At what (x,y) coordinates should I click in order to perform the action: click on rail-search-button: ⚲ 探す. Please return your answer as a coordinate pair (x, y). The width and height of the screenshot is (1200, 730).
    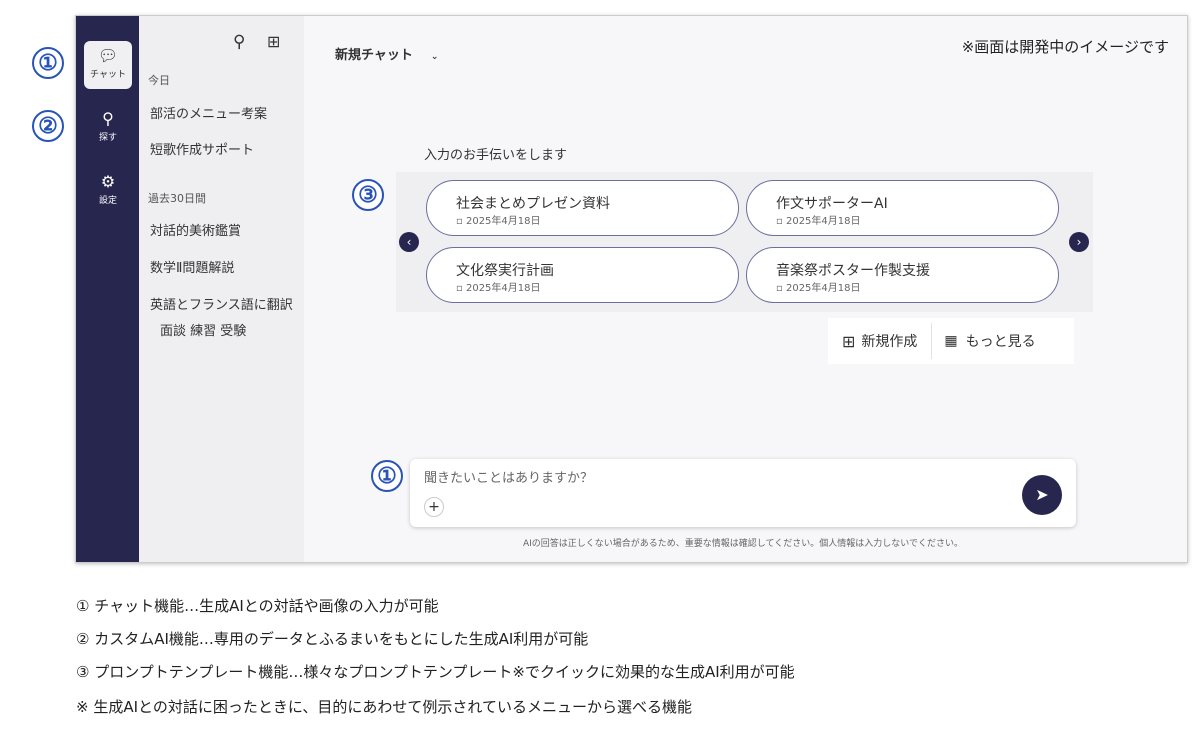
    Looking at the image, I should click on (108, 128).